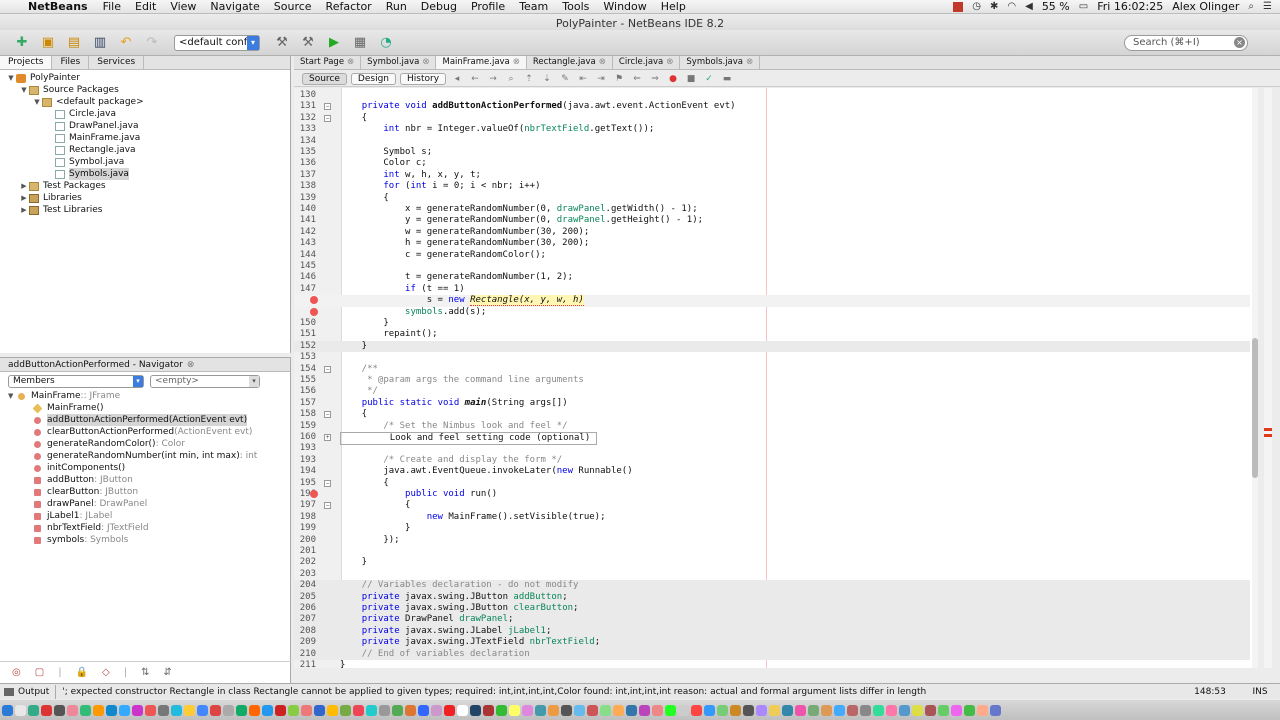 The height and width of the screenshot is (720, 1280). I want to click on code-line: 139 {, so click(772, 198).